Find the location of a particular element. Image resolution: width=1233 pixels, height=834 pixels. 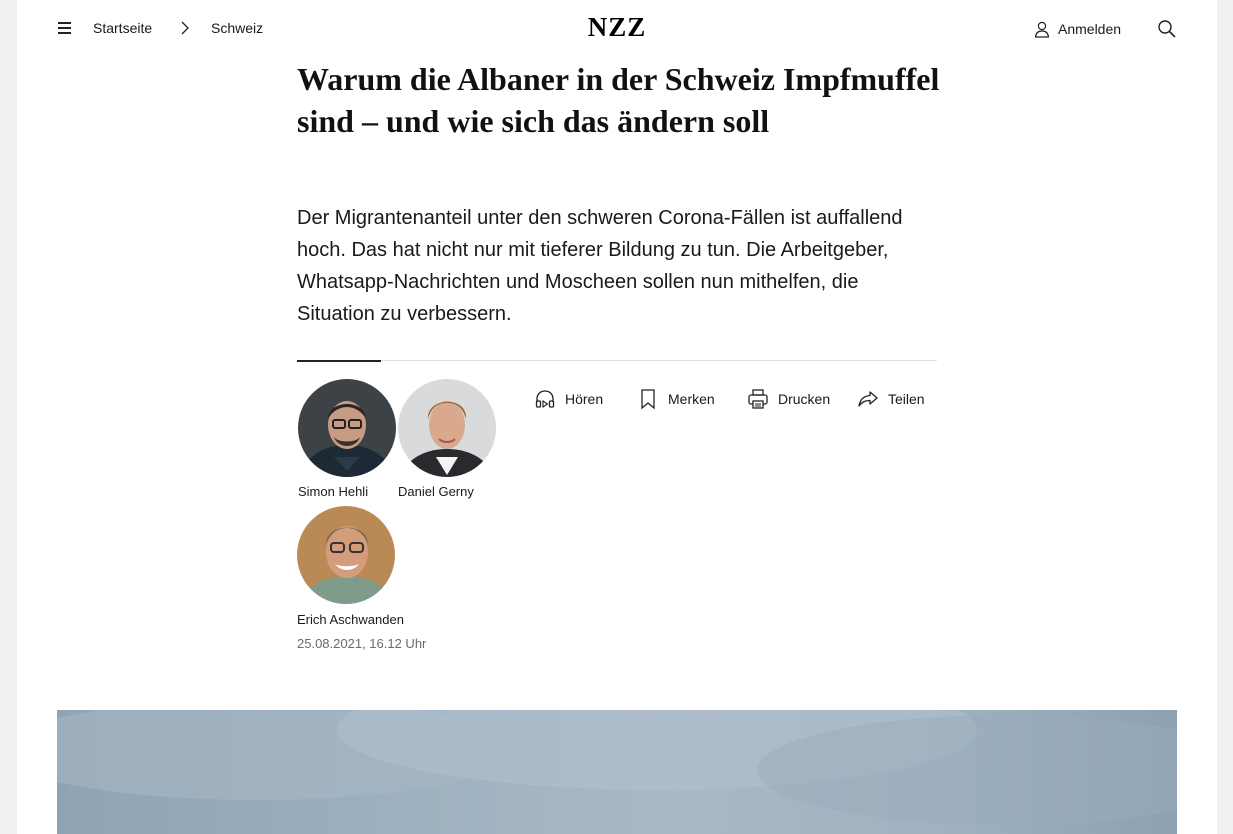

author-simon-hehli: Simon Hehli is located at coordinates (347, 439).